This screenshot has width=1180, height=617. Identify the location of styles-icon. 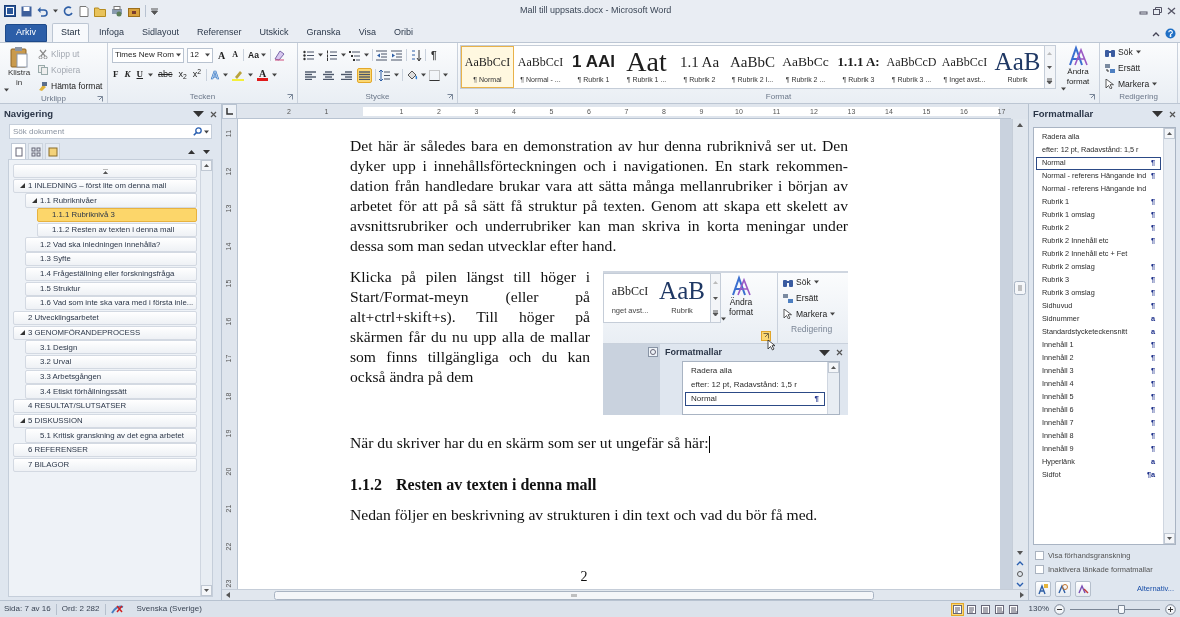
(741, 286).